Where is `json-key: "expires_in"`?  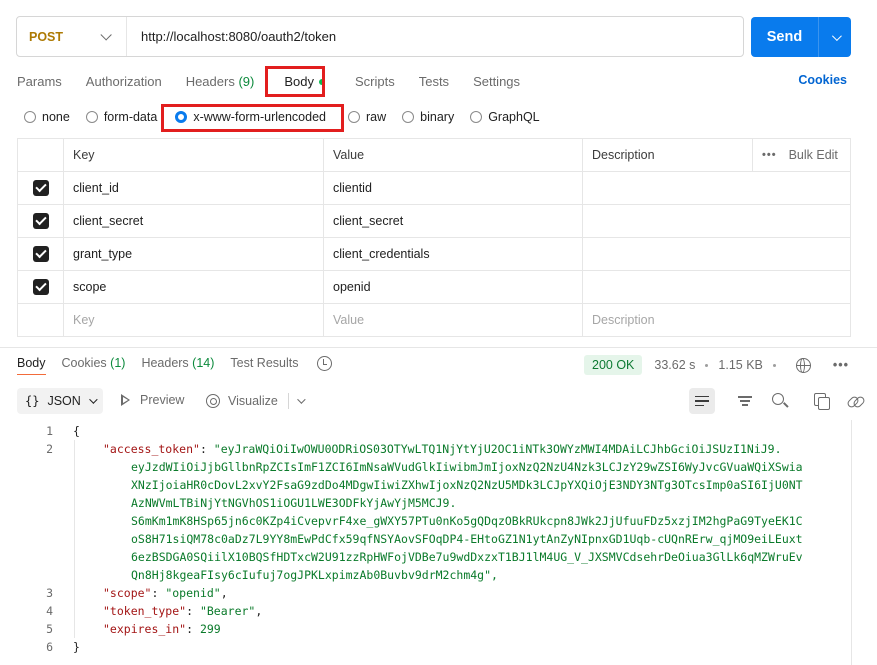 json-key: "expires_in" is located at coordinates (145, 629).